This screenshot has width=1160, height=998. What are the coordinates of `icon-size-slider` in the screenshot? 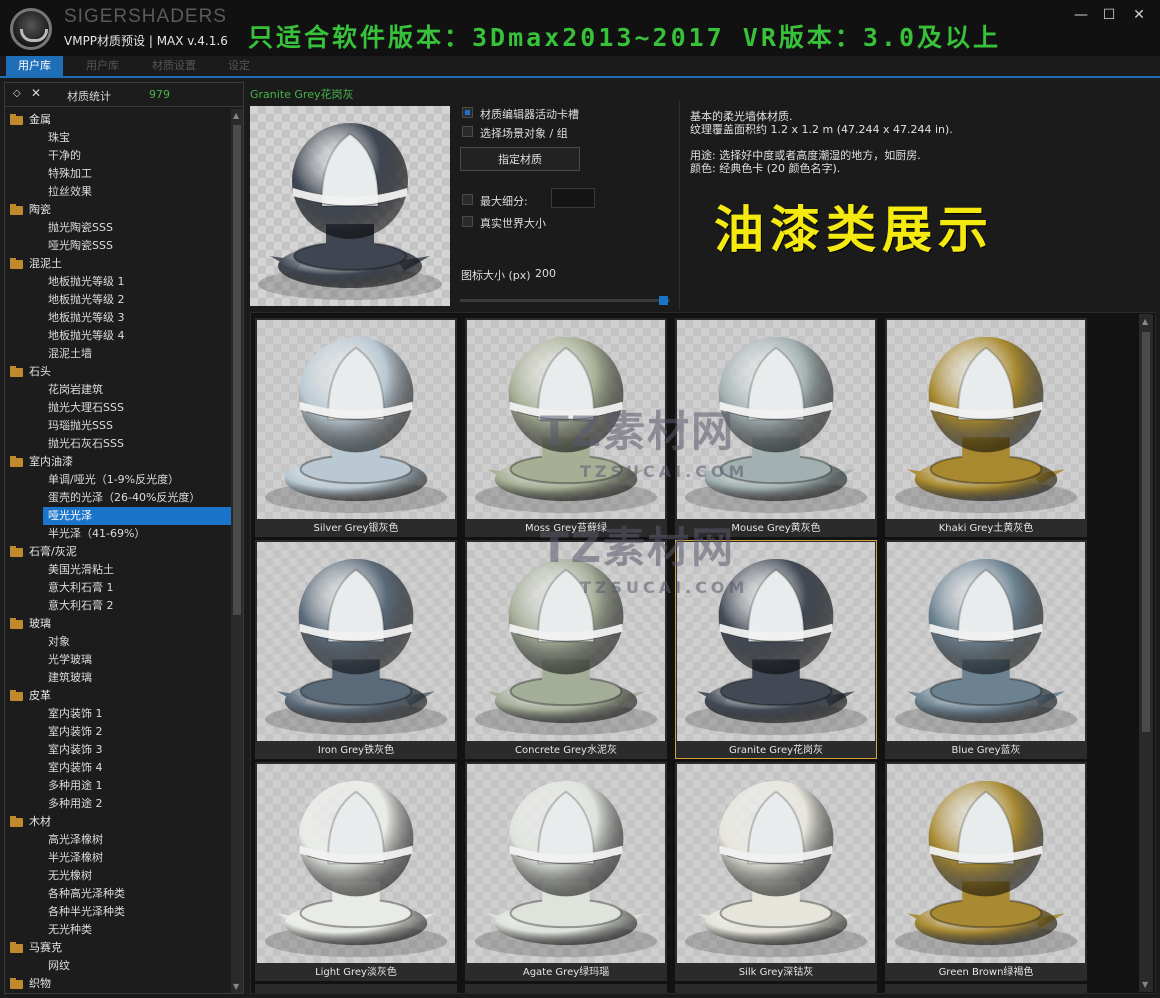 It's located at (565, 300).